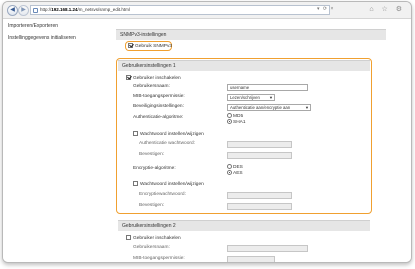 This screenshot has width=415, height=269. What do you see at coordinates (387, 9) in the screenshot?
I see `toolbar-icons: ⌂ ☆ ⚙` at bounding box center [387, 9].